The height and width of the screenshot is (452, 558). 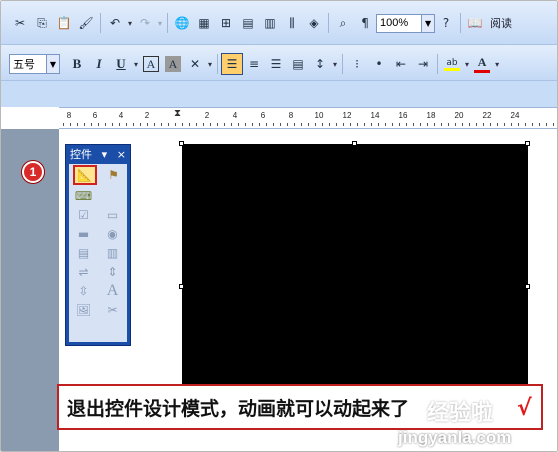 I want to click on tables-borders-icon: ▦, so click(x=204, y=23).